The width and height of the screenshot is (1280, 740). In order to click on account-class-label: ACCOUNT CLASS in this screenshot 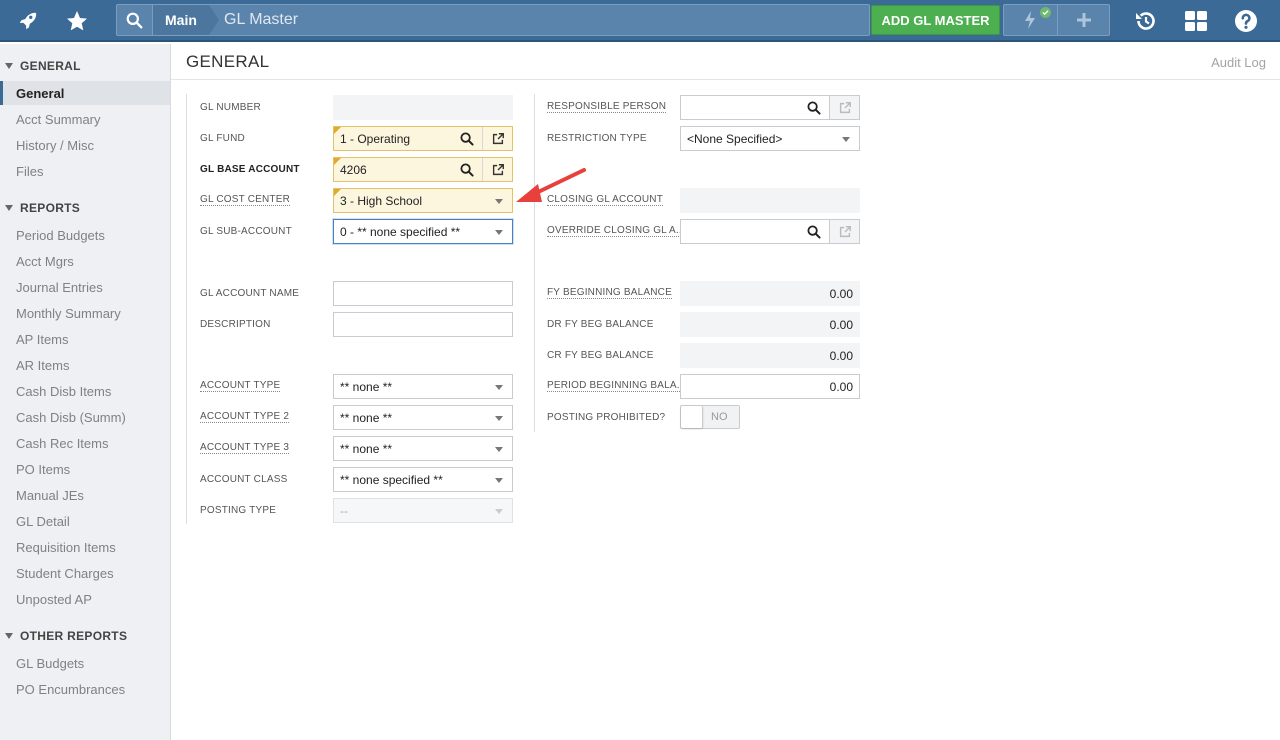, I will do `click(244, 479)`.